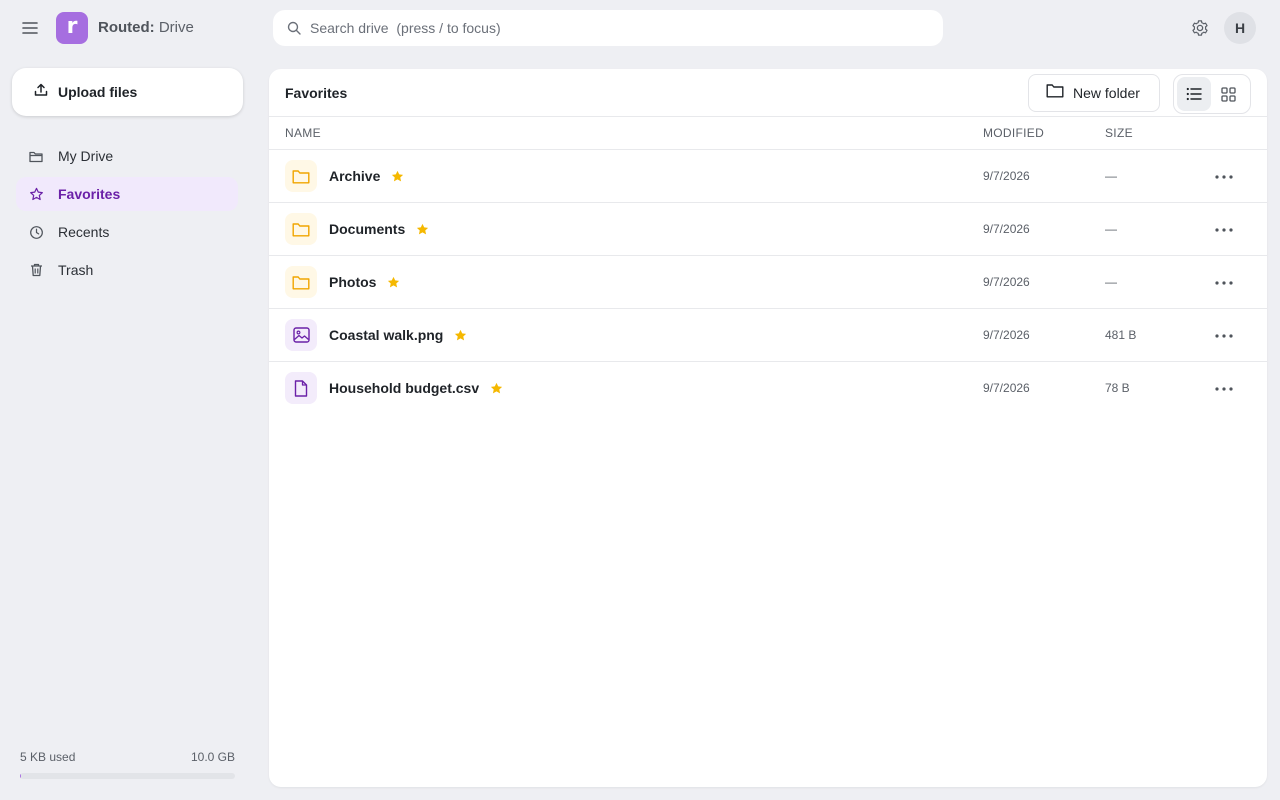  I want to click on file-name: Archive, so click(366, 176).